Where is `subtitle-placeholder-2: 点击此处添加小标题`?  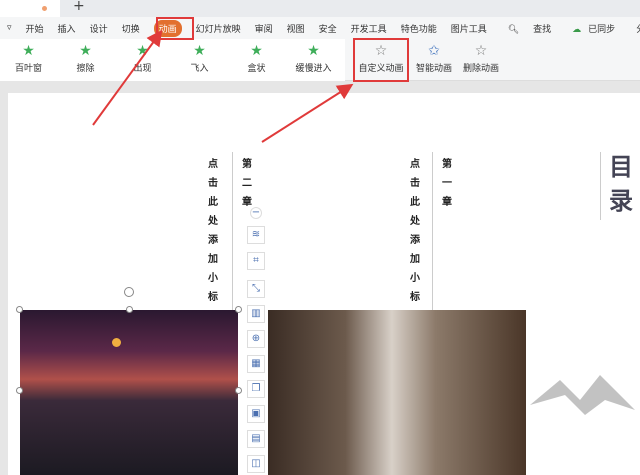 subtitle-placeholder-2: 点击此处添加小标题 is located at coordinates (213, 240).